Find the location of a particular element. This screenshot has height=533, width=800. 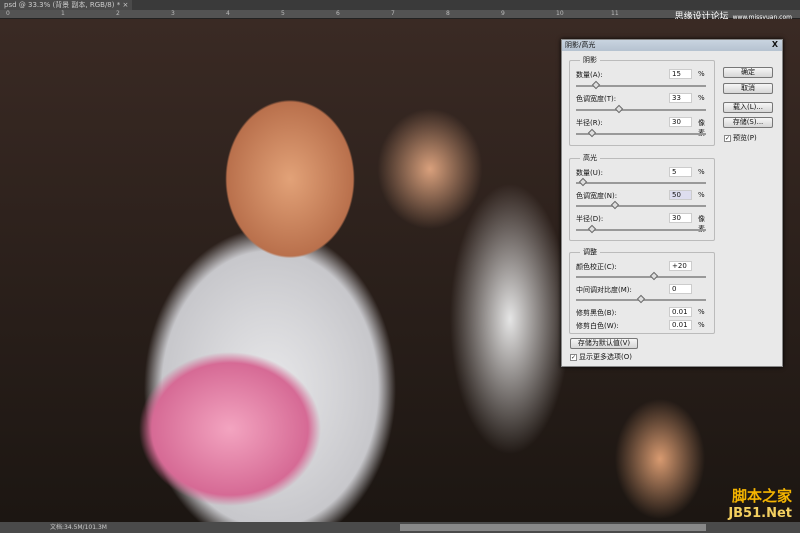

color-correction-slider is located at coordinates (641, 276).